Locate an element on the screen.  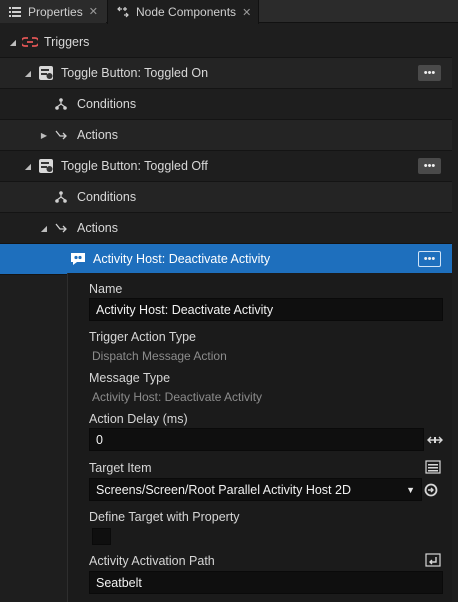
node-components-icon is located at coordinates (123, 12).